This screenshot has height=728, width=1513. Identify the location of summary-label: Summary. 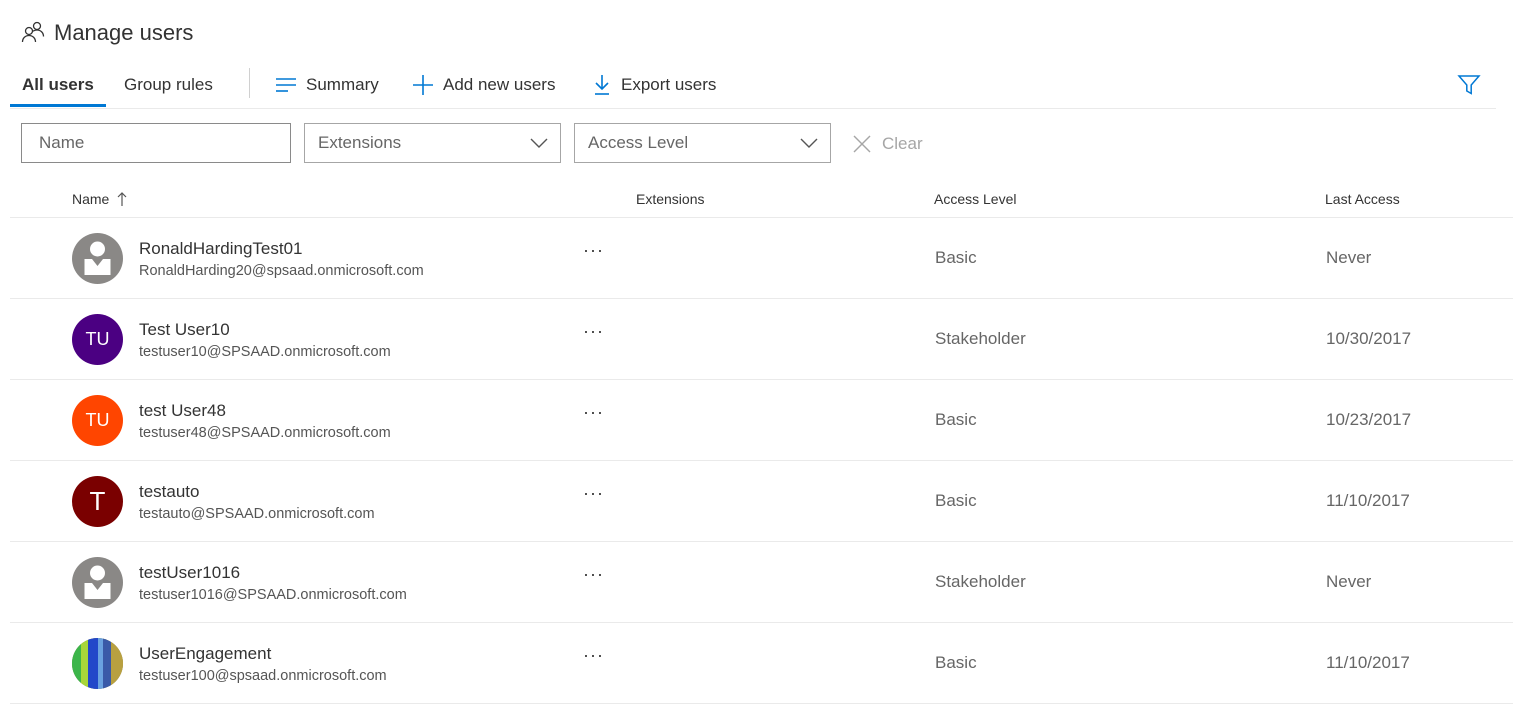
(342, 84).